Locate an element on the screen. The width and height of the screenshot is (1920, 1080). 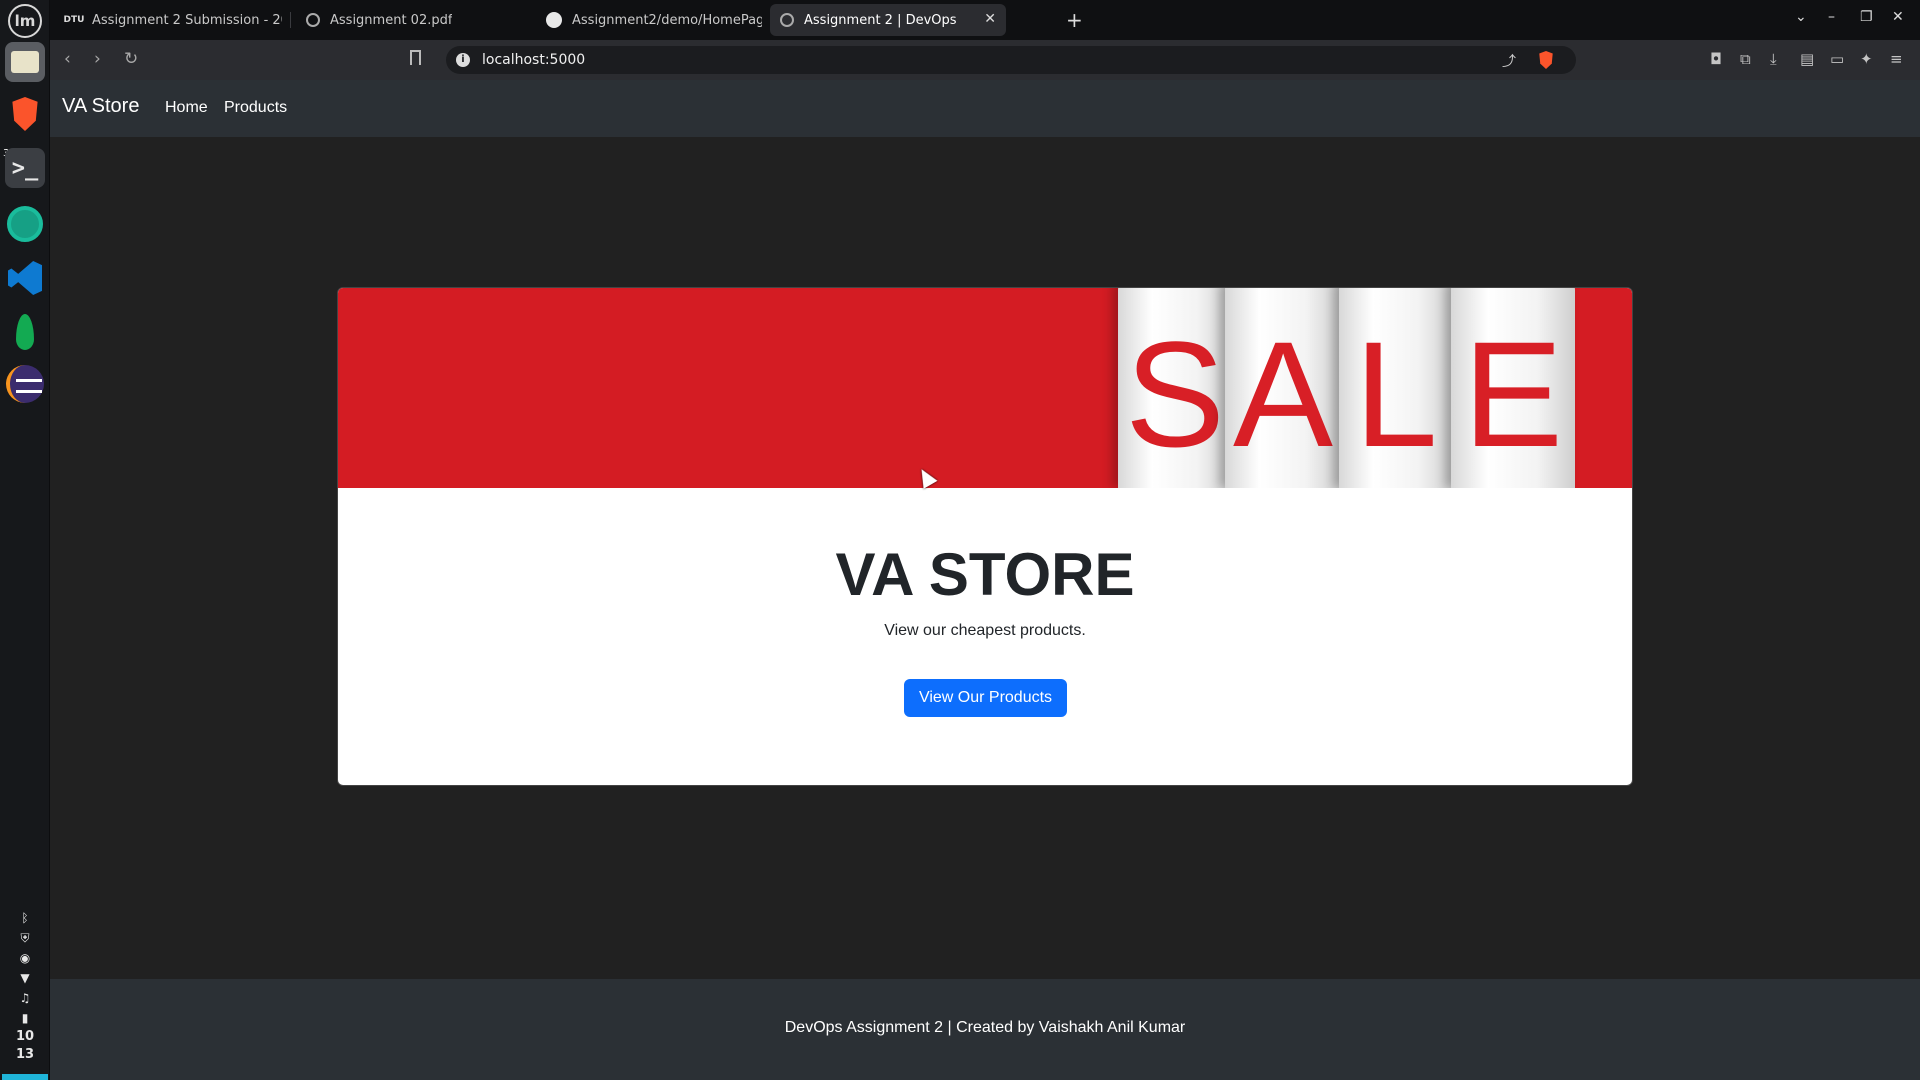
dtu-favicon-icon: DTU is located at coordinates (74, 20).